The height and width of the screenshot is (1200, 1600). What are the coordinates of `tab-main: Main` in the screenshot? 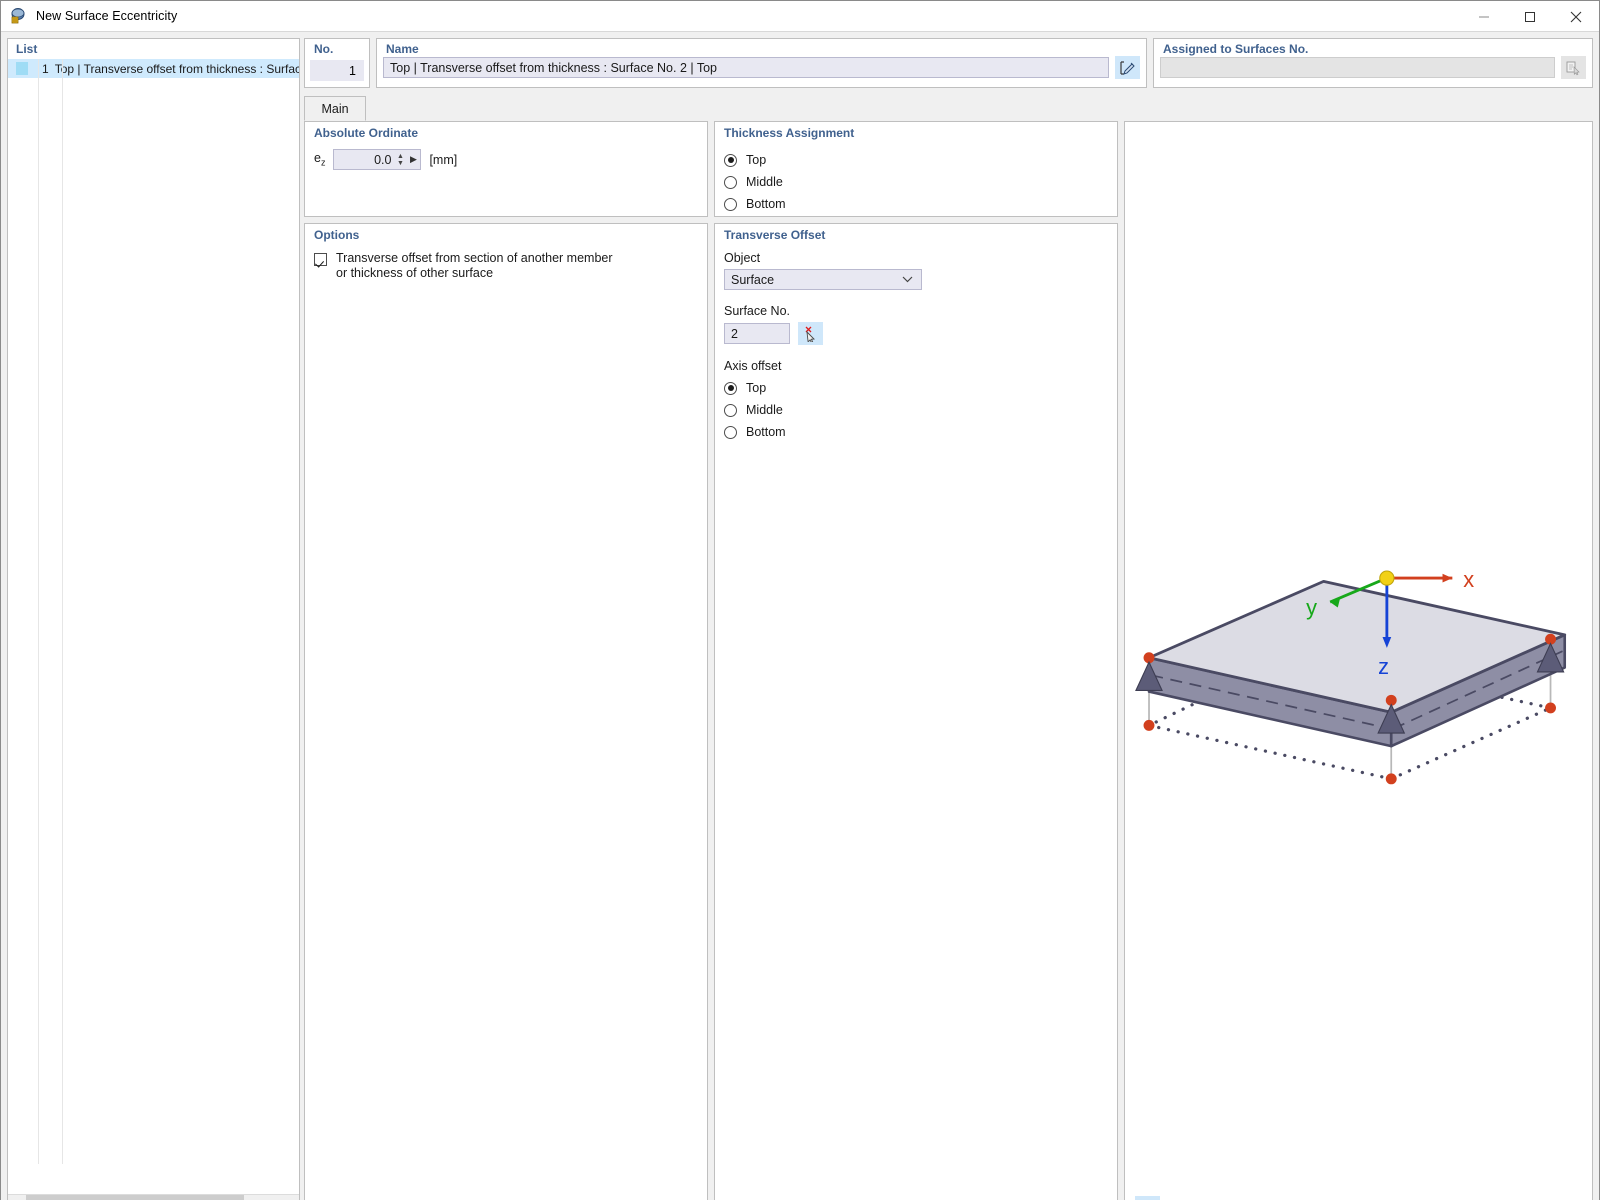 It's located at (335, 108).